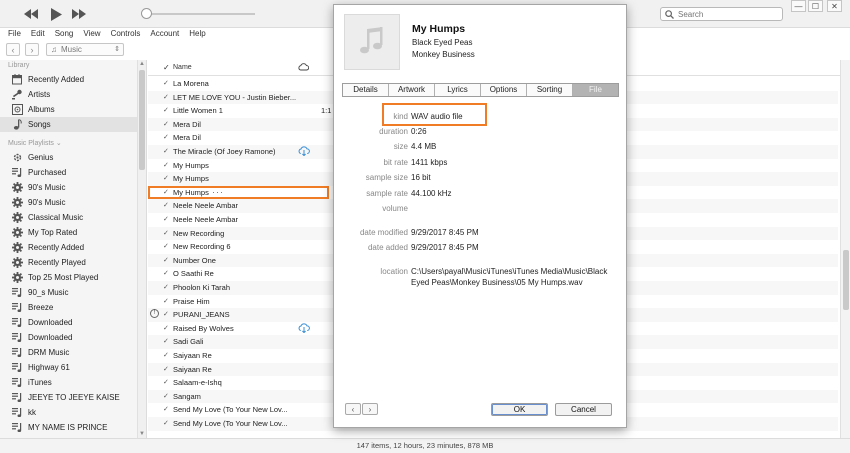  What do you see at coordinates (197, 34) in the screenshot?
I see `menu-help: Help` at bounding box center [197, 34].